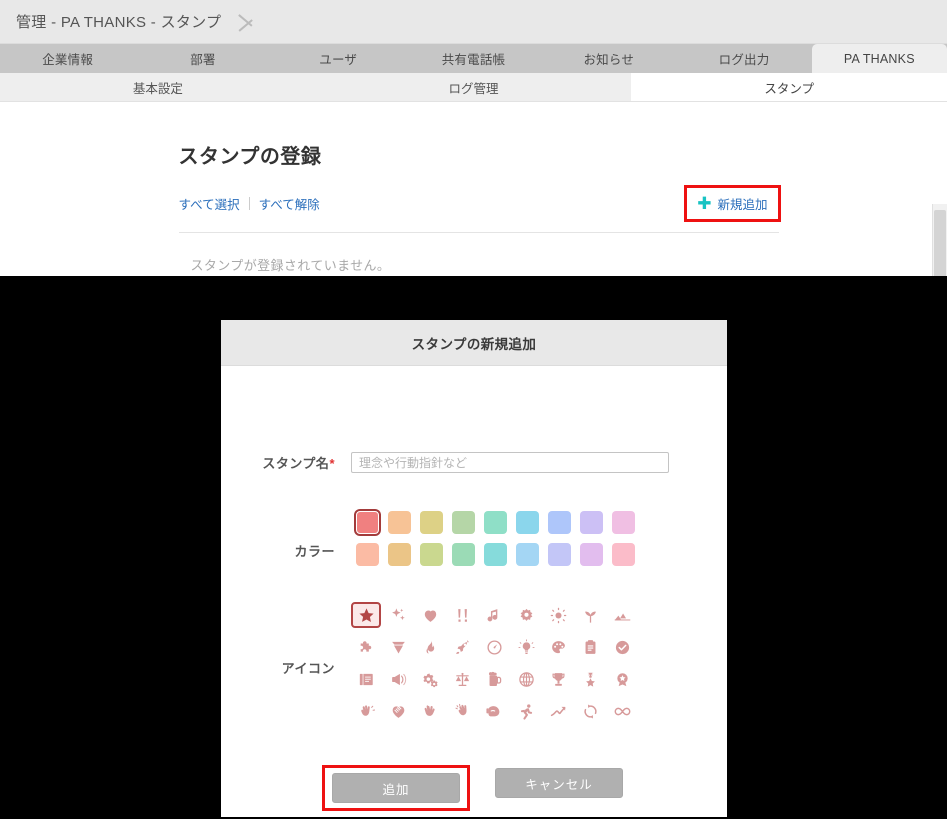 This screenshot has height=819, width=947. I want to click on color-swatch-8bd6ec, so click(527, 522).